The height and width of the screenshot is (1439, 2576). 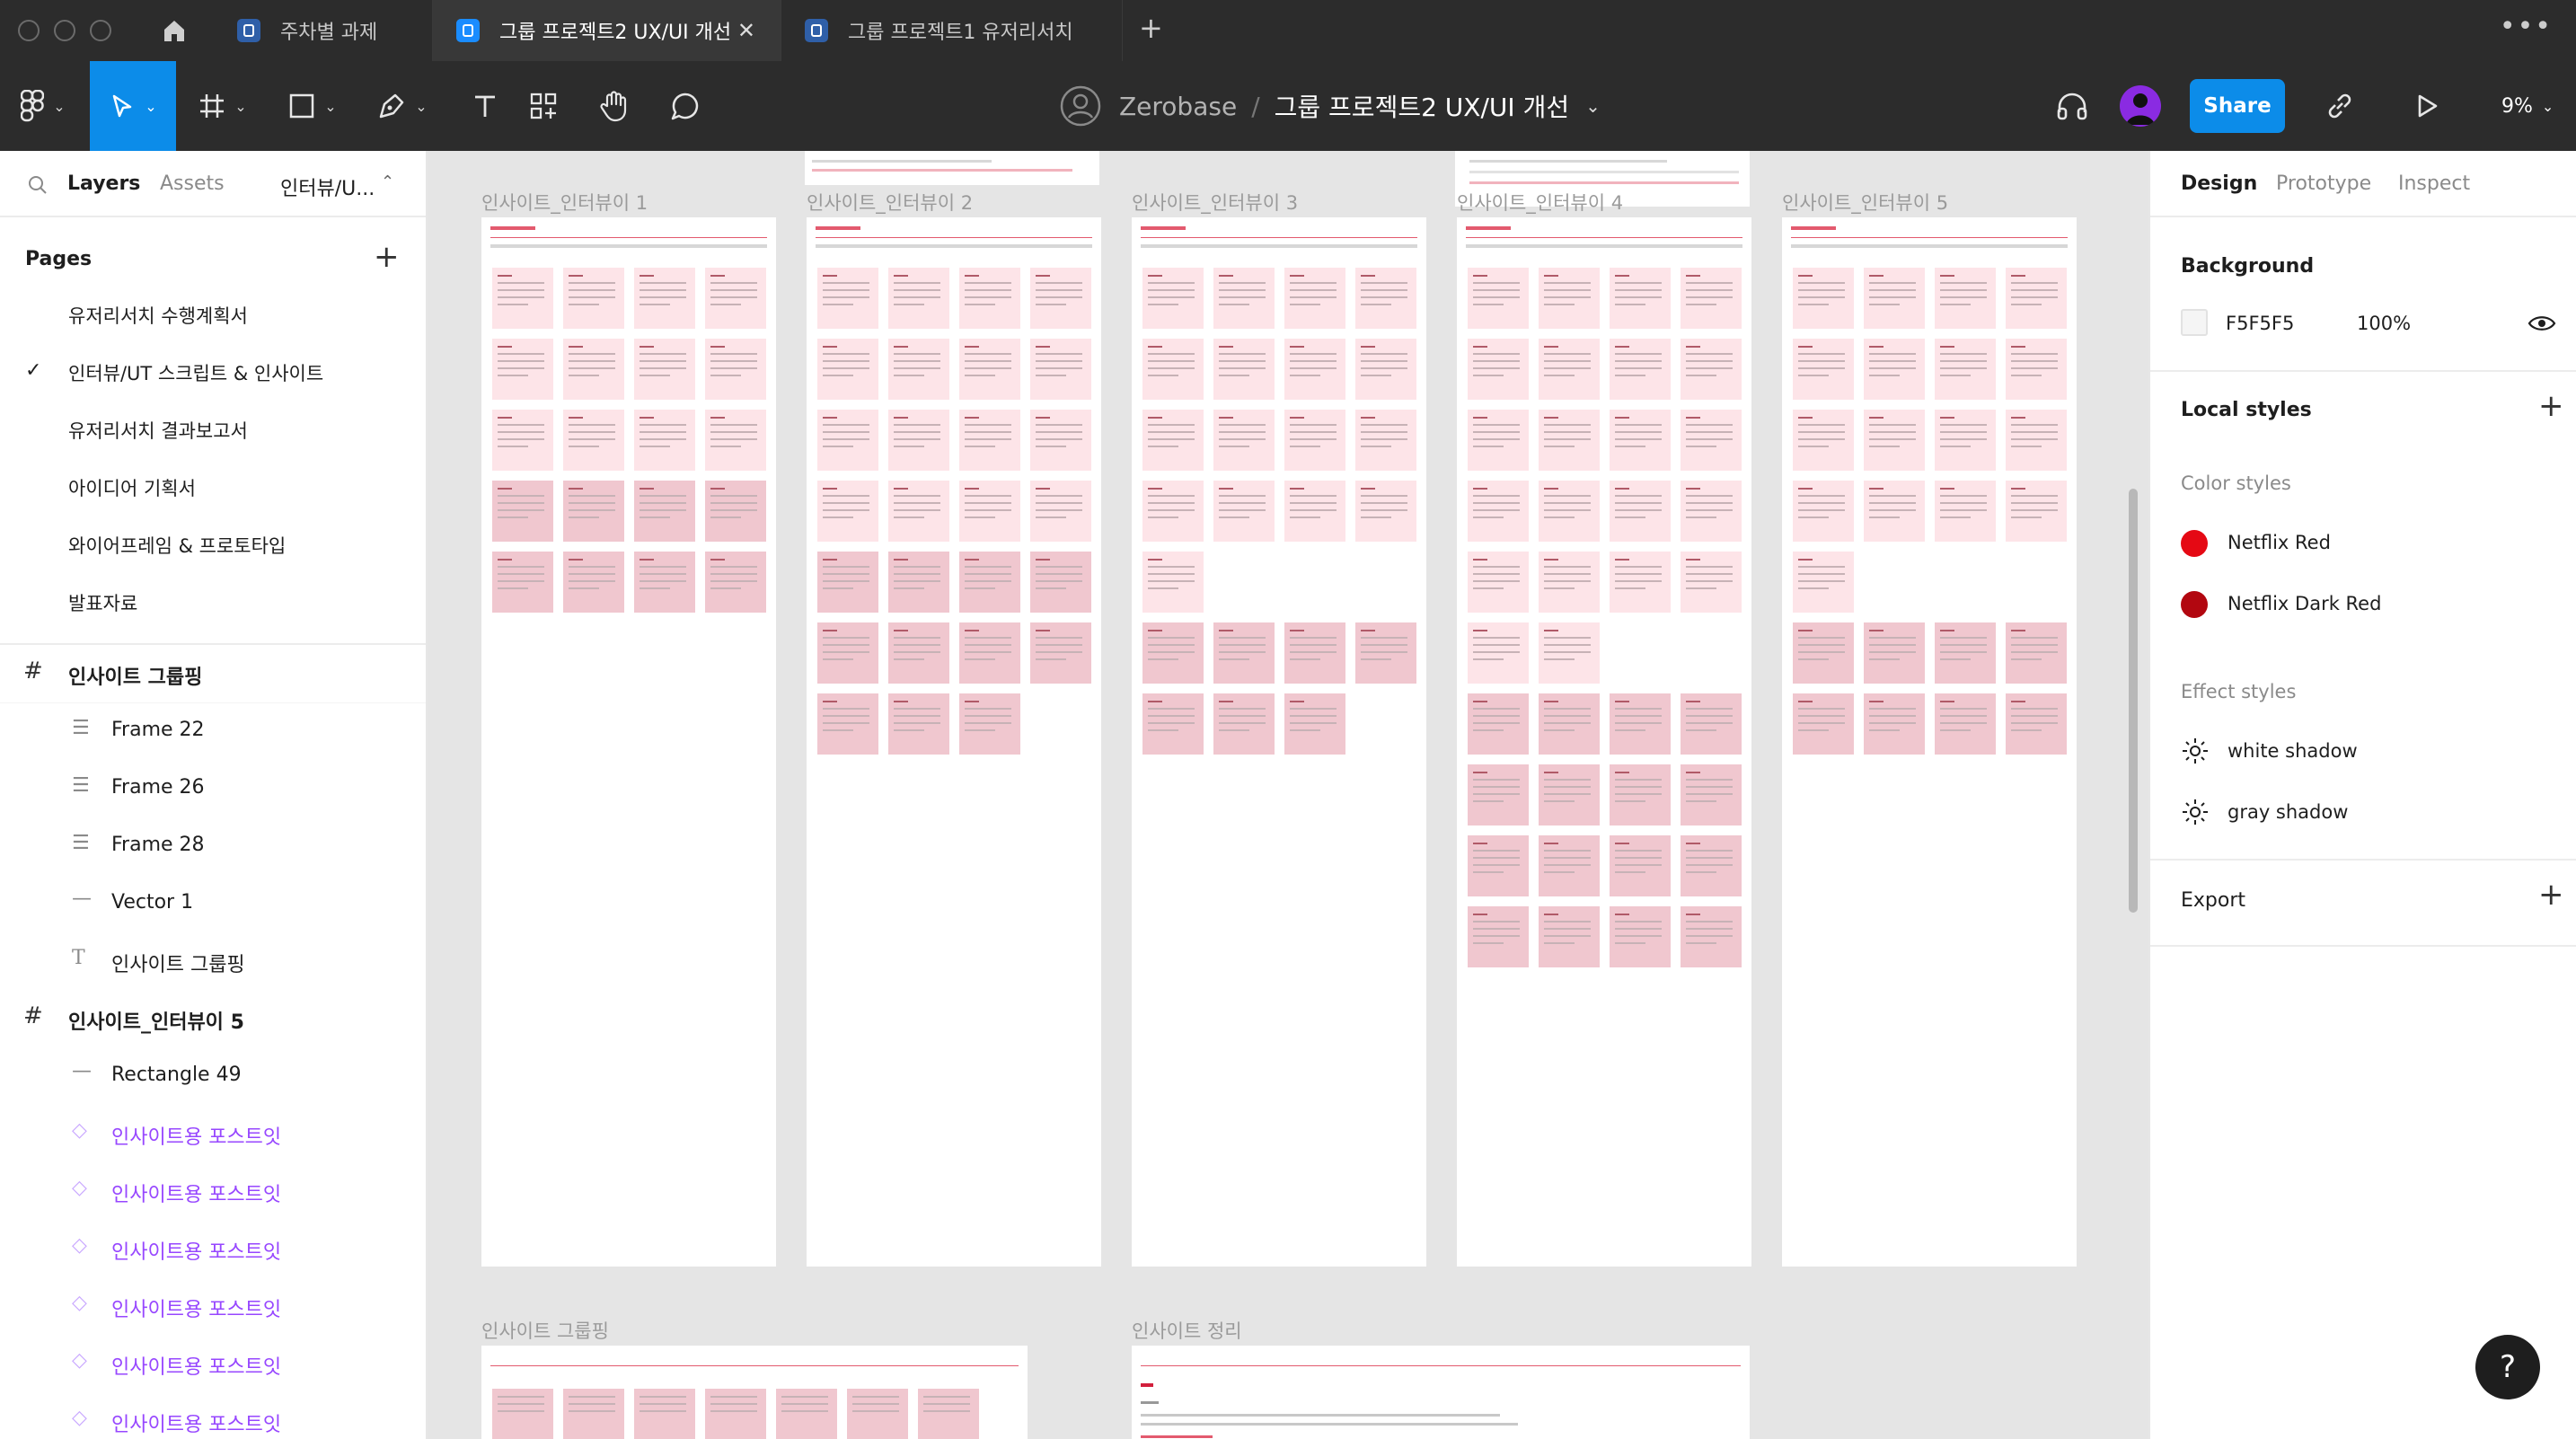 I want to click on layer-frame: 인사이트 그룹핑, so click(x=135, y=675).